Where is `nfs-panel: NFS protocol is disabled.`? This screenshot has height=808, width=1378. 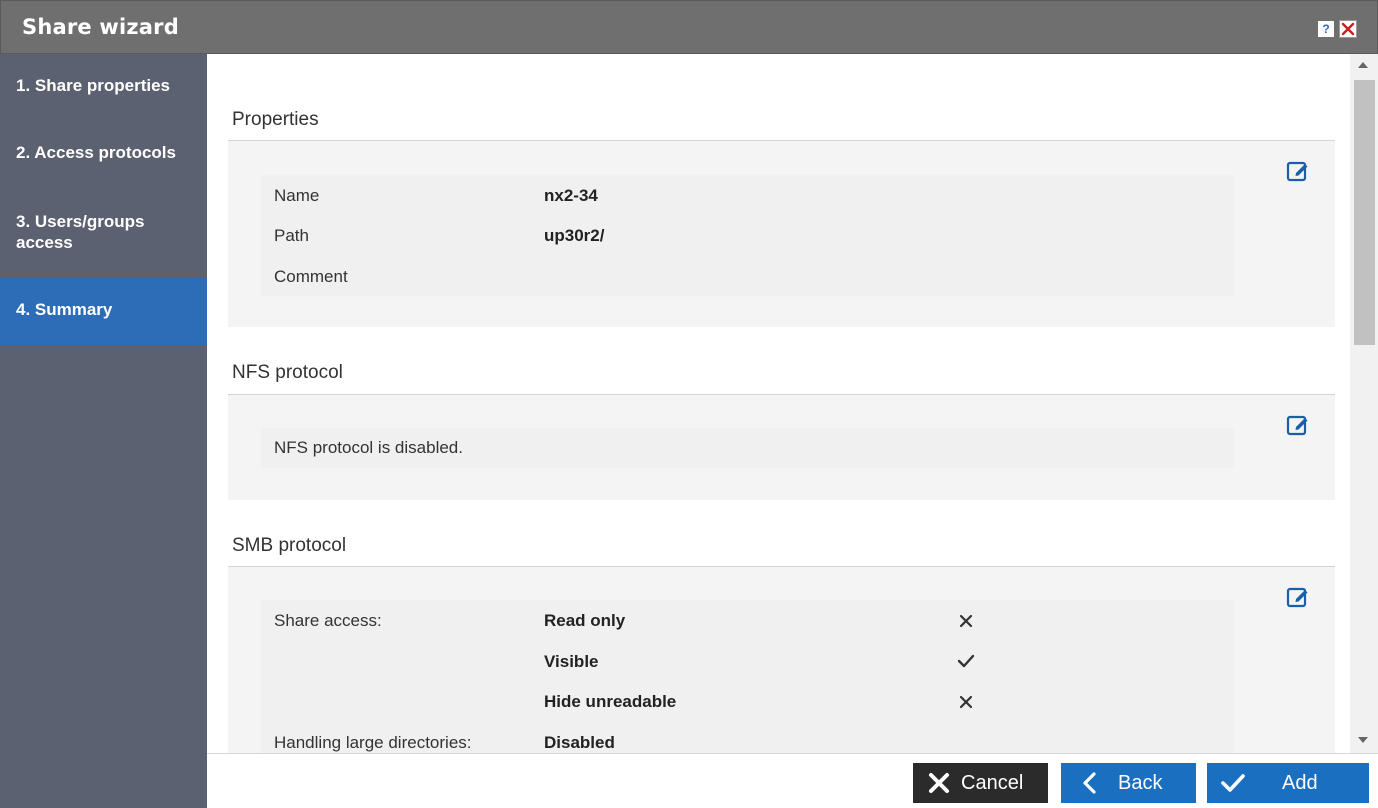 nfs-panel: NFS protocol is disabled. is located at coordinates (781, 447).